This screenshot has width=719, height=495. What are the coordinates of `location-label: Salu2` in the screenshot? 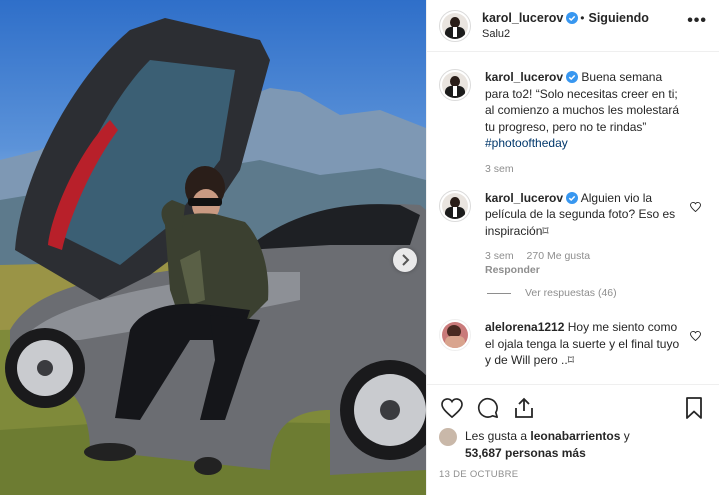 It's located at (565, 34).